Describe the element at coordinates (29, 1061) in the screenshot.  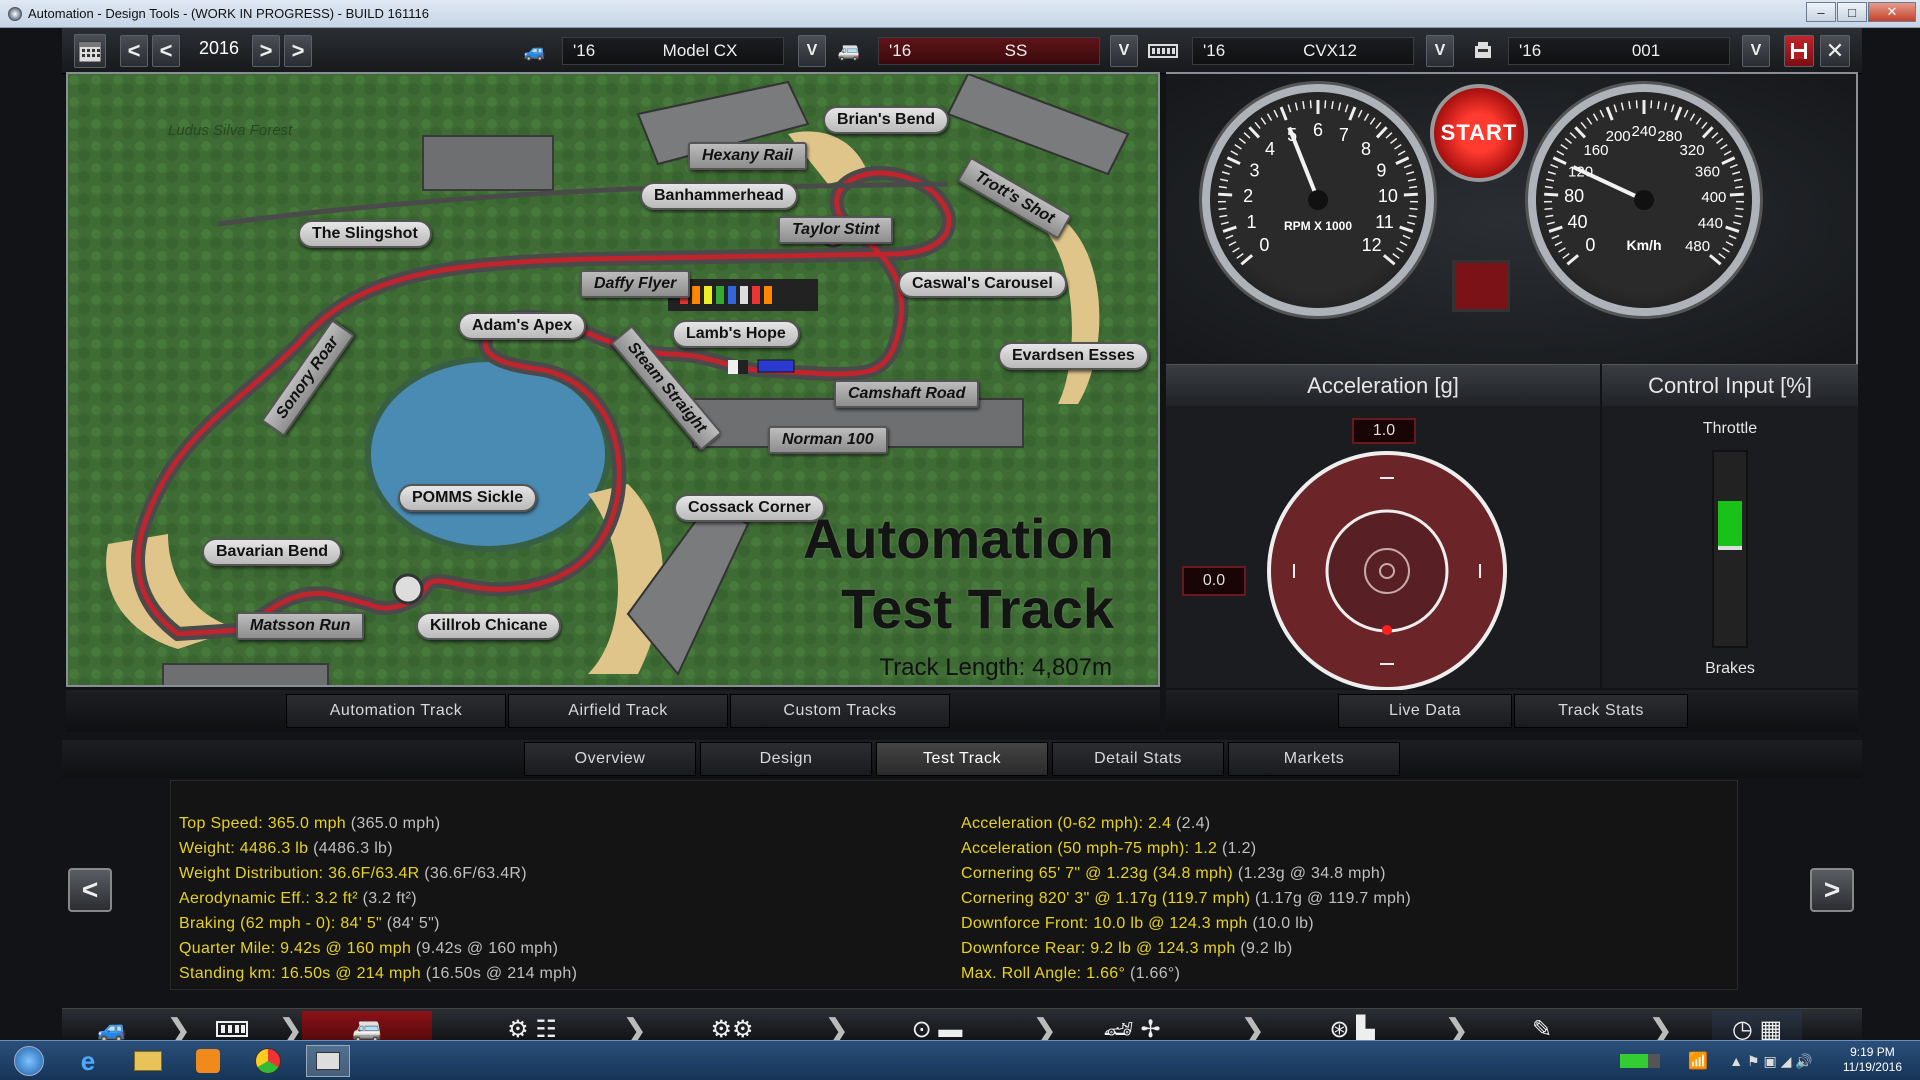
I see `start-menu-icon` at that location.